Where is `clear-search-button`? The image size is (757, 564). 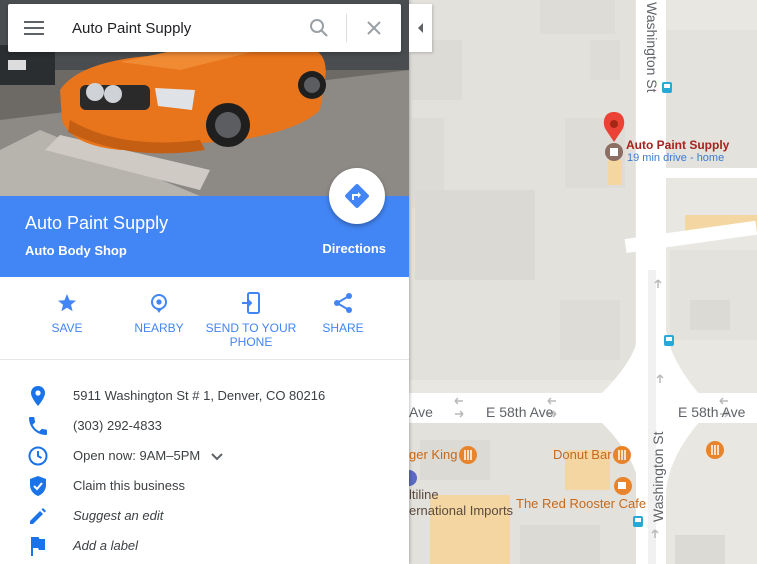 clear-search-button is located at coordinates (374, 28).